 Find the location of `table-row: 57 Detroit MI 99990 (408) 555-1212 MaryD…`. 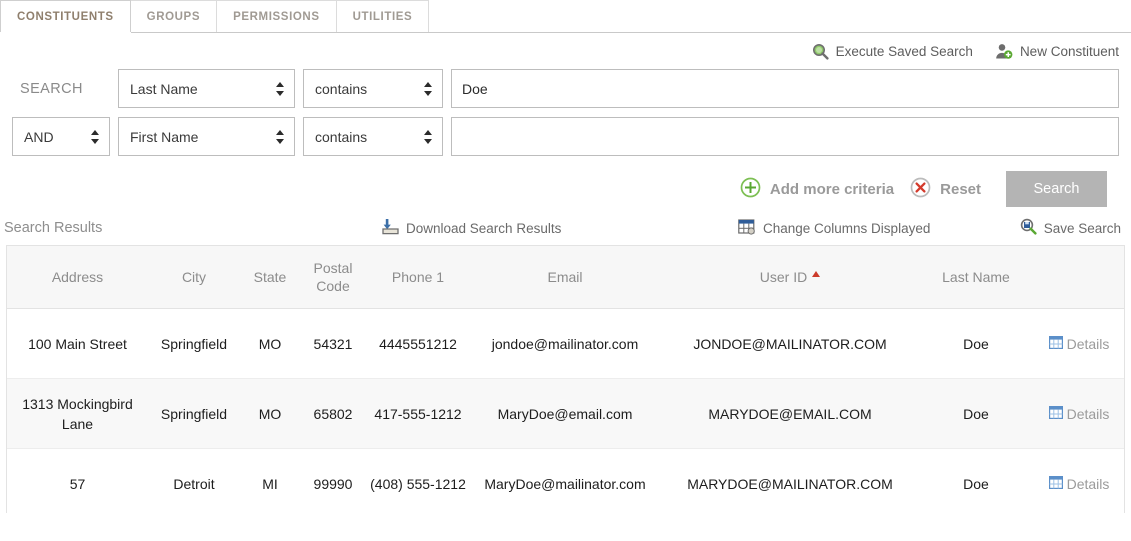

table-row: 57 Detroit MI 99990 (408) 555-1212 MaryD… is located at coordinates (565, 480).